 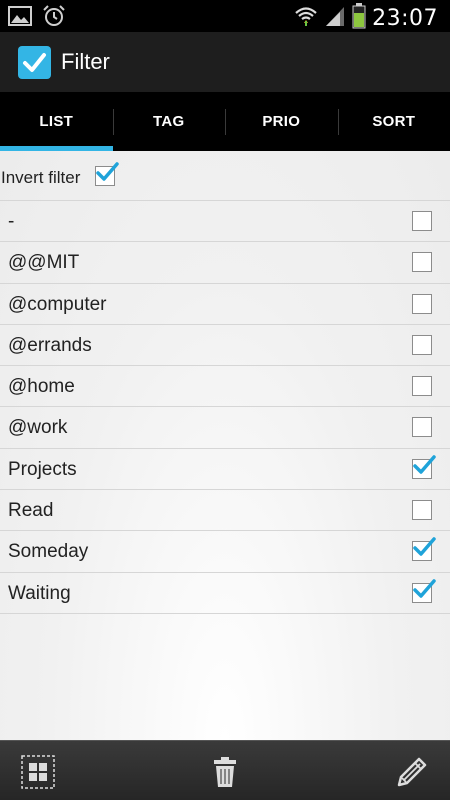 I want to click on list-item: @home, so click(x=225, y=387).